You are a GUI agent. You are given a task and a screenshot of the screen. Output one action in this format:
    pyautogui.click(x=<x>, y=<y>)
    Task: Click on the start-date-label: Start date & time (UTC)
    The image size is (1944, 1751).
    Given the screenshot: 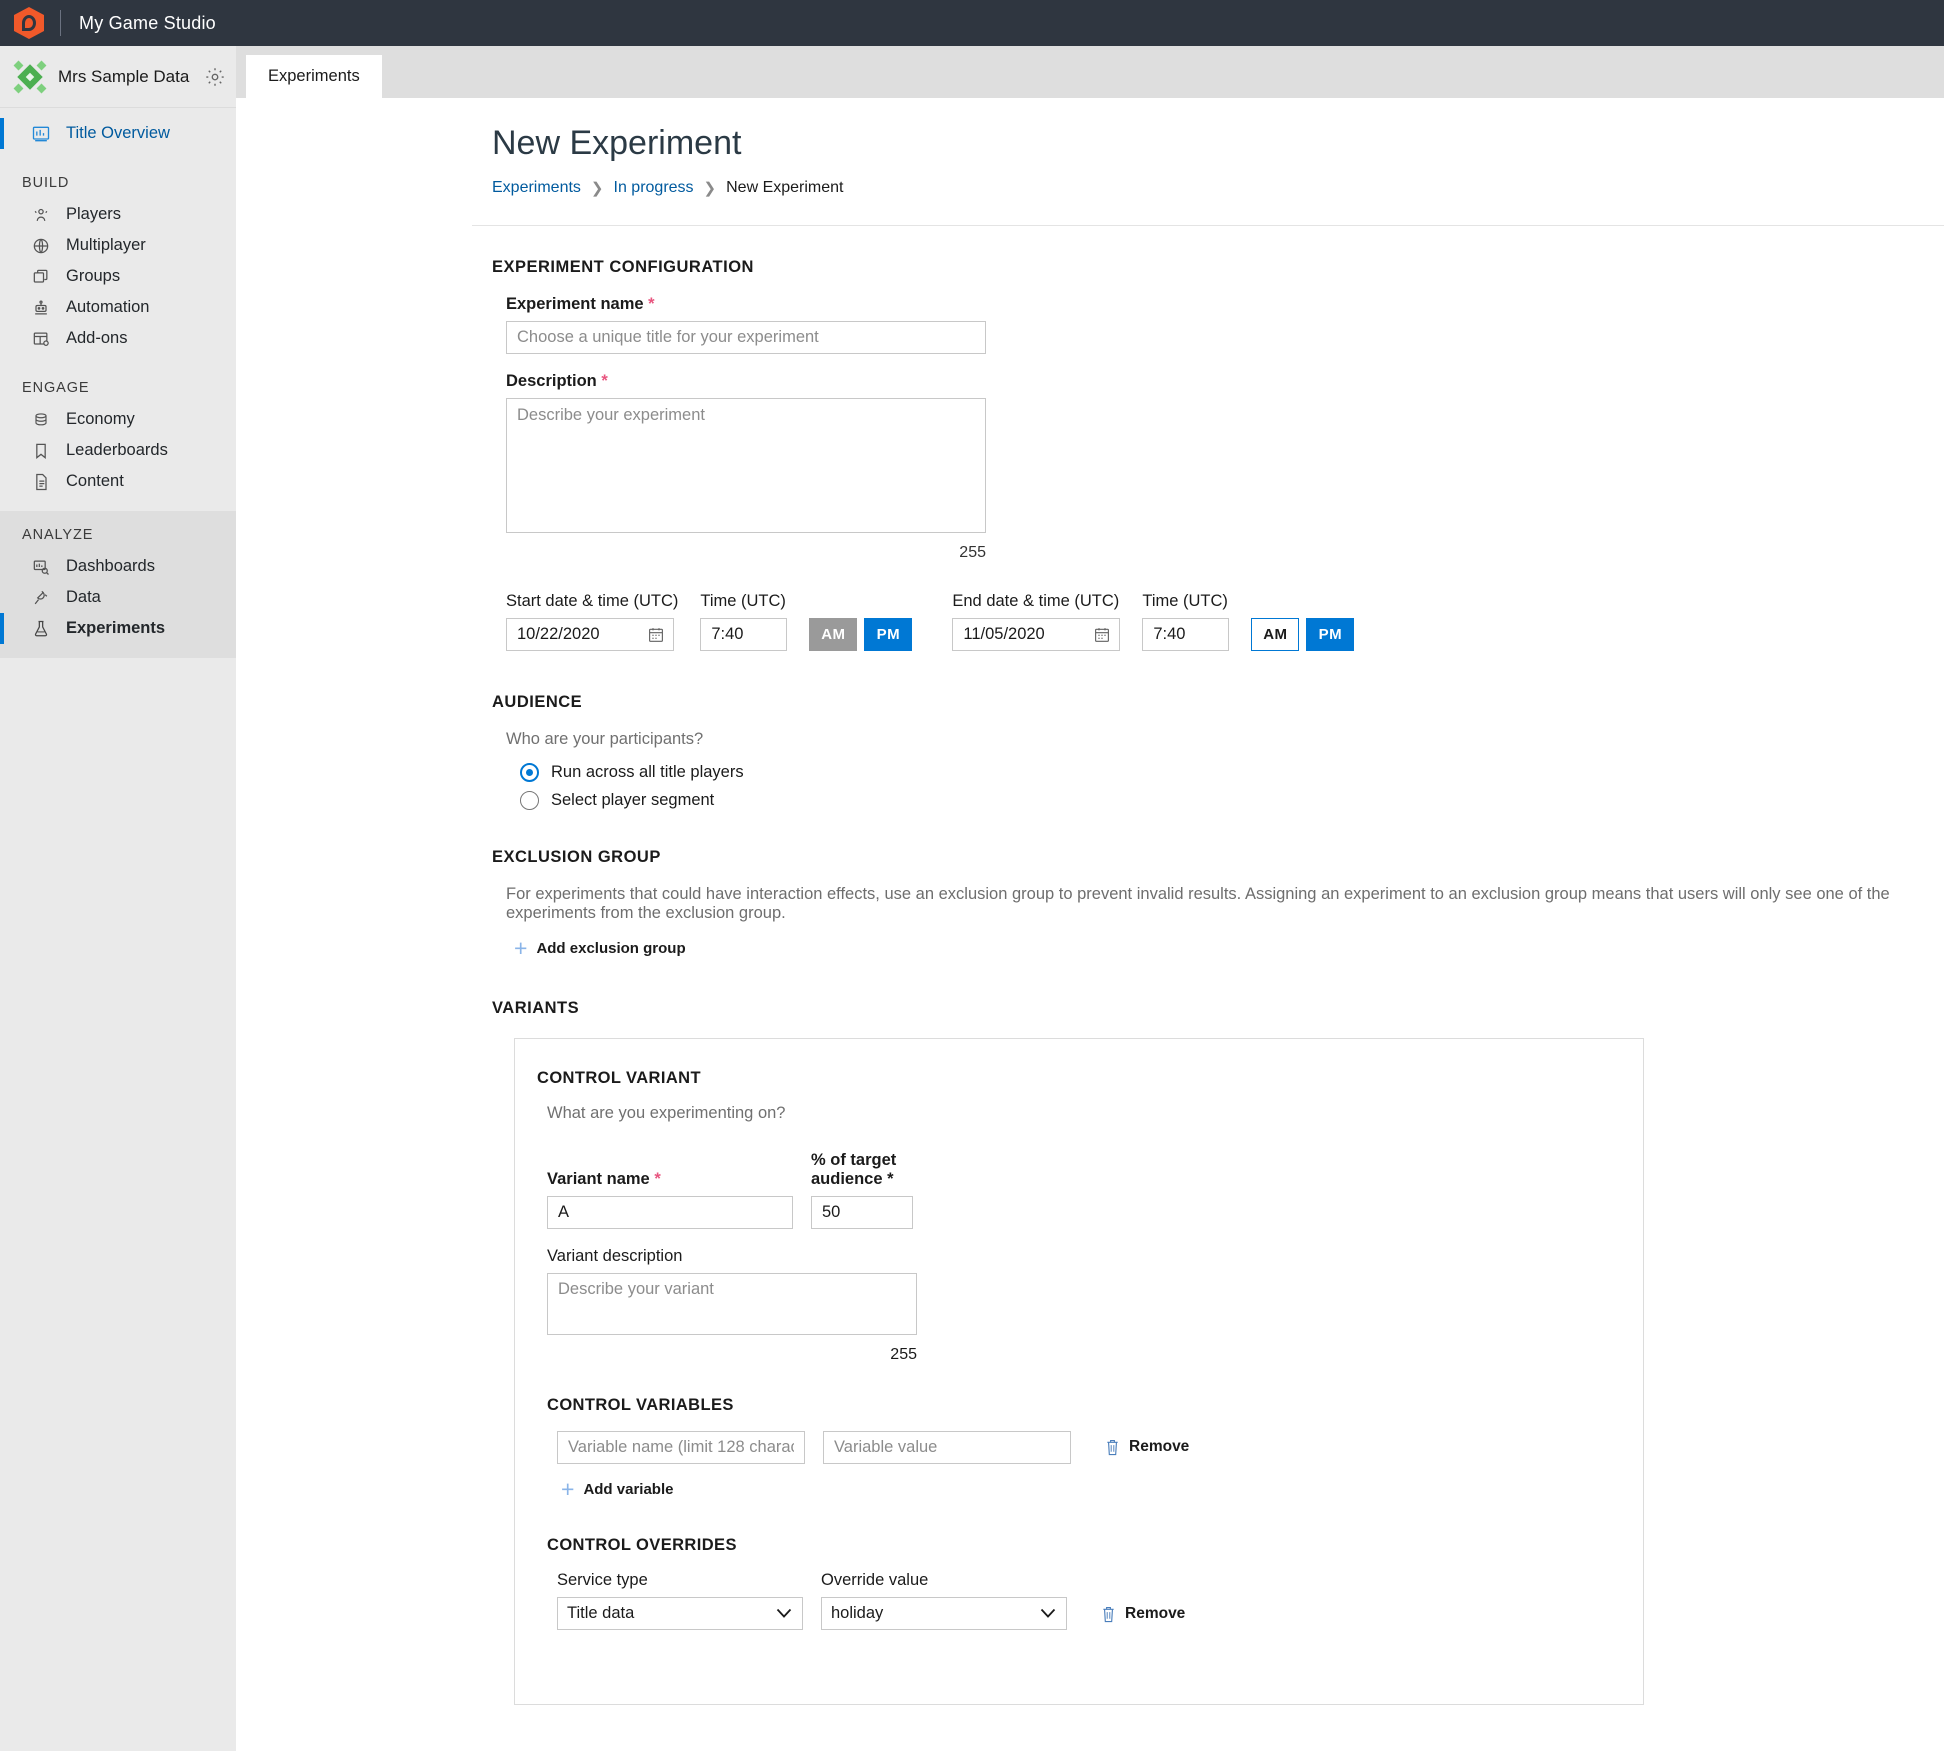 What is the action you would take?
    pyautogui.click(x=592, y=601)
    